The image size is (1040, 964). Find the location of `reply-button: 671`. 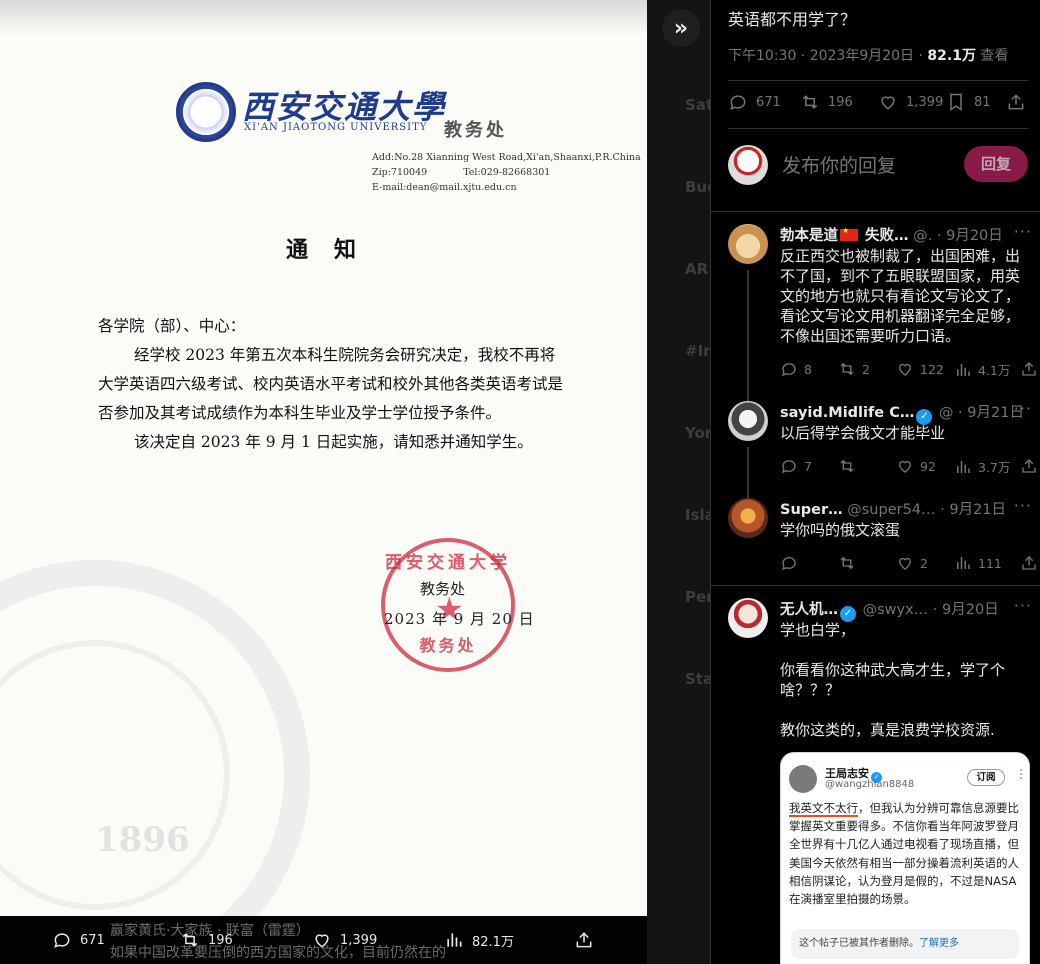

reply-button: 671 is located at coordinates (754, 102).